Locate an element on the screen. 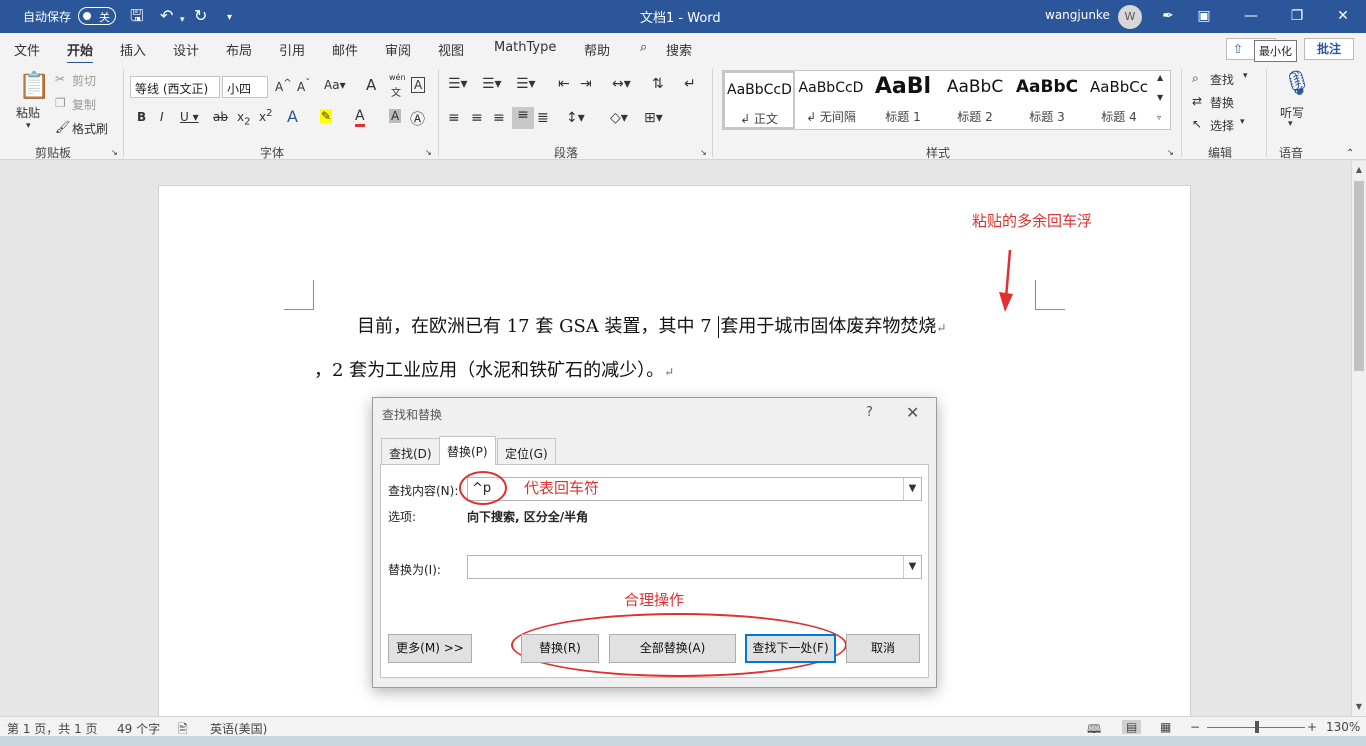 The height and width of the screenshot is (746, 1366). avatar: W is located at coordinates (1130, 17).